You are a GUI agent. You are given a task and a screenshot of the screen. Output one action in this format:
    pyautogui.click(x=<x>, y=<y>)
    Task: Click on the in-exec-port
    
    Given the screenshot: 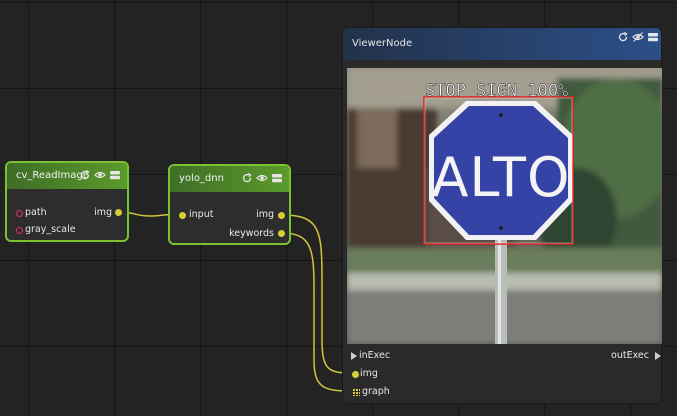 What is the action you would take?
    pyautogui.click(x=354, y=356)
    